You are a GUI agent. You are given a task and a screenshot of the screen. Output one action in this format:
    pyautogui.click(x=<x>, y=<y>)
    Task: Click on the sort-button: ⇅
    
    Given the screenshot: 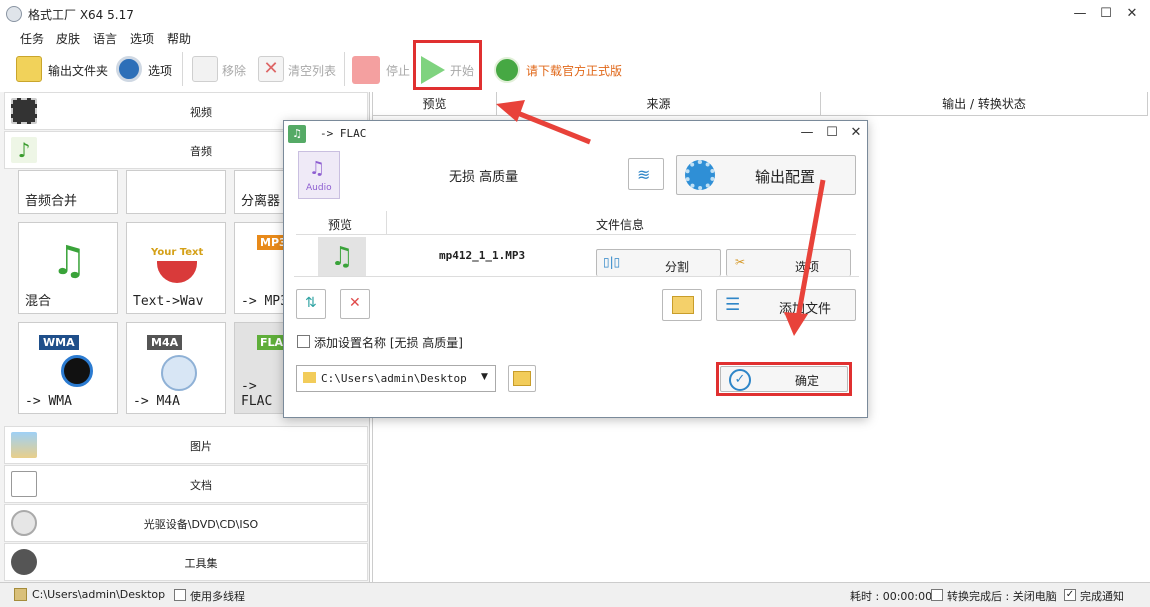 What is the action you would take?
    pyautogui.click(x=311, y=304)
    